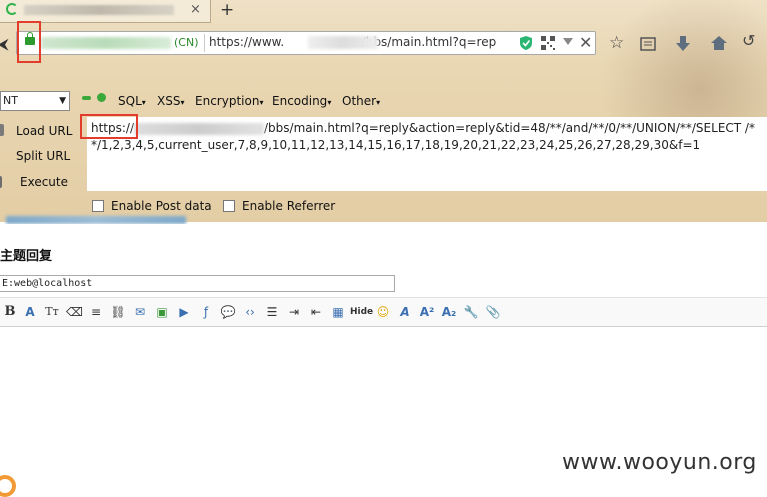 The image size is (767, 497). I want to click on outdent-icon: ⇤, so click(316, 312).